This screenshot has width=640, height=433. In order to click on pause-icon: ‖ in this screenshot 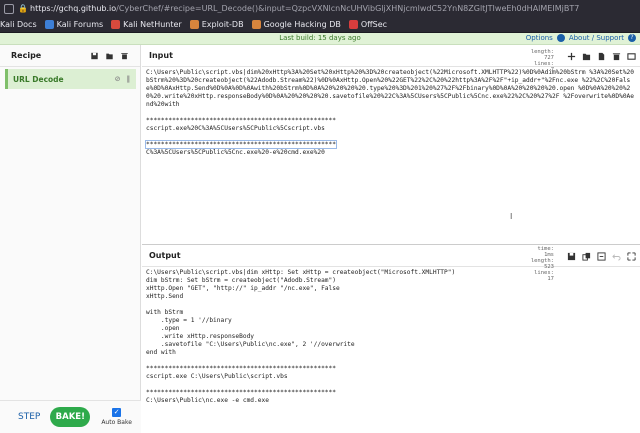, I will do `click(129, 79)`.